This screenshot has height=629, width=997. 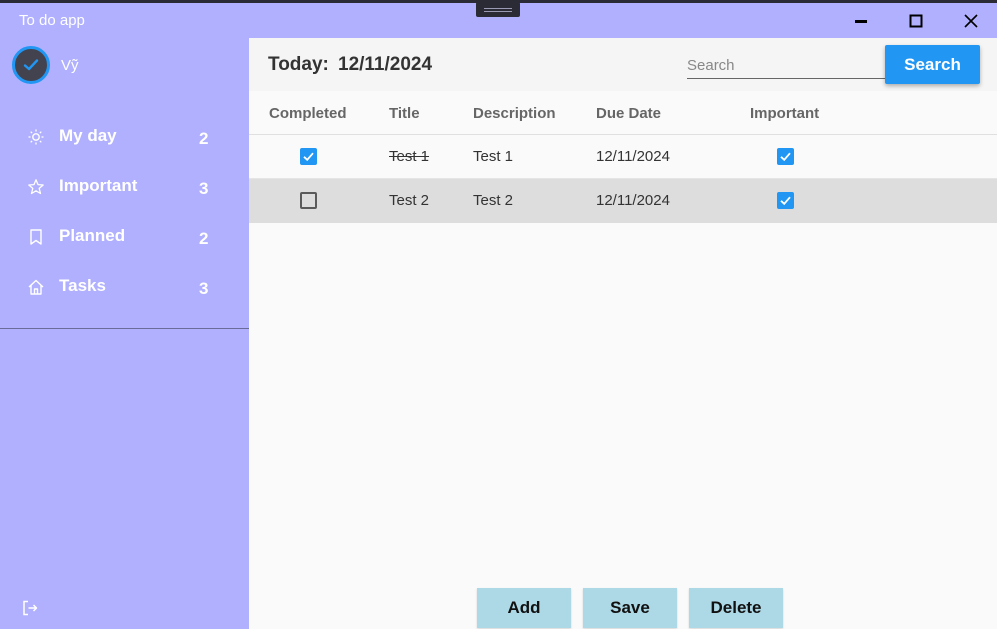 I want to click on minimize-icon, so click(x=861, y=21).